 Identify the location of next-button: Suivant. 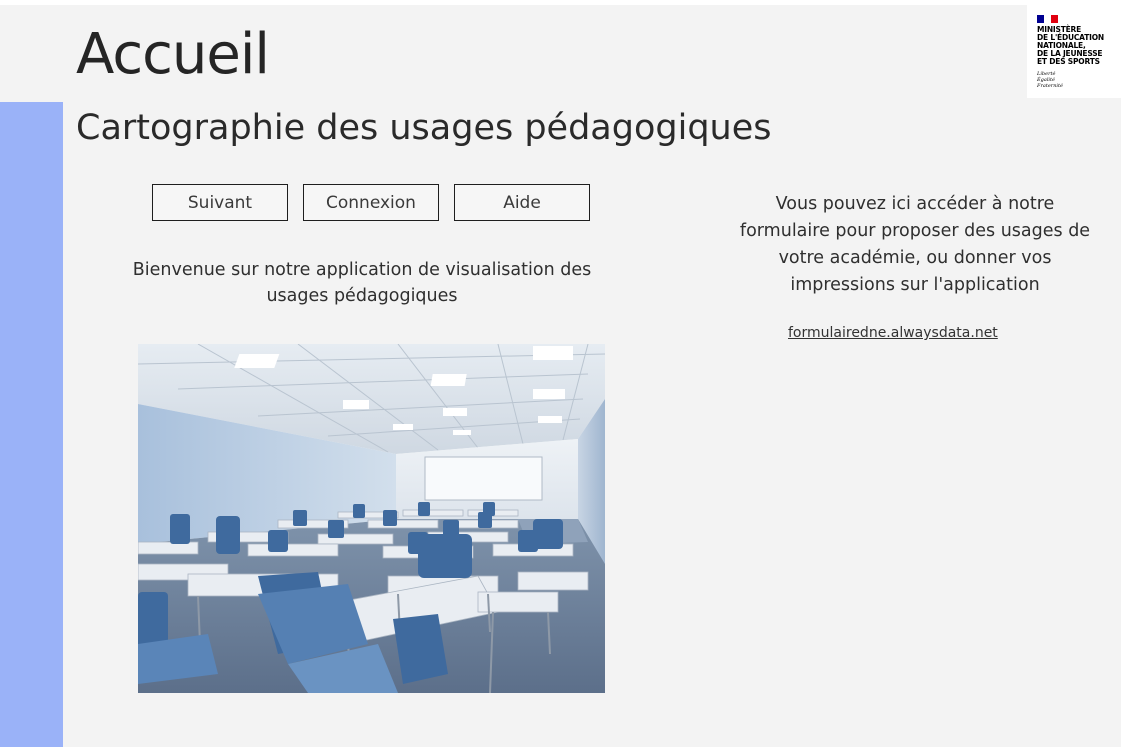
(220, 202).